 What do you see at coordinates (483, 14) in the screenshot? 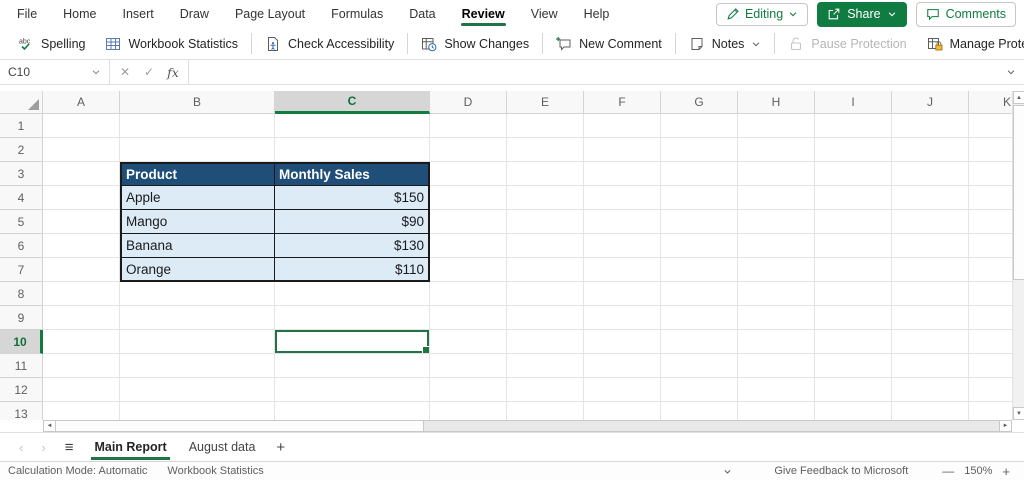
I see `menu-tab-review: Review` at bounding box center [483, 14].